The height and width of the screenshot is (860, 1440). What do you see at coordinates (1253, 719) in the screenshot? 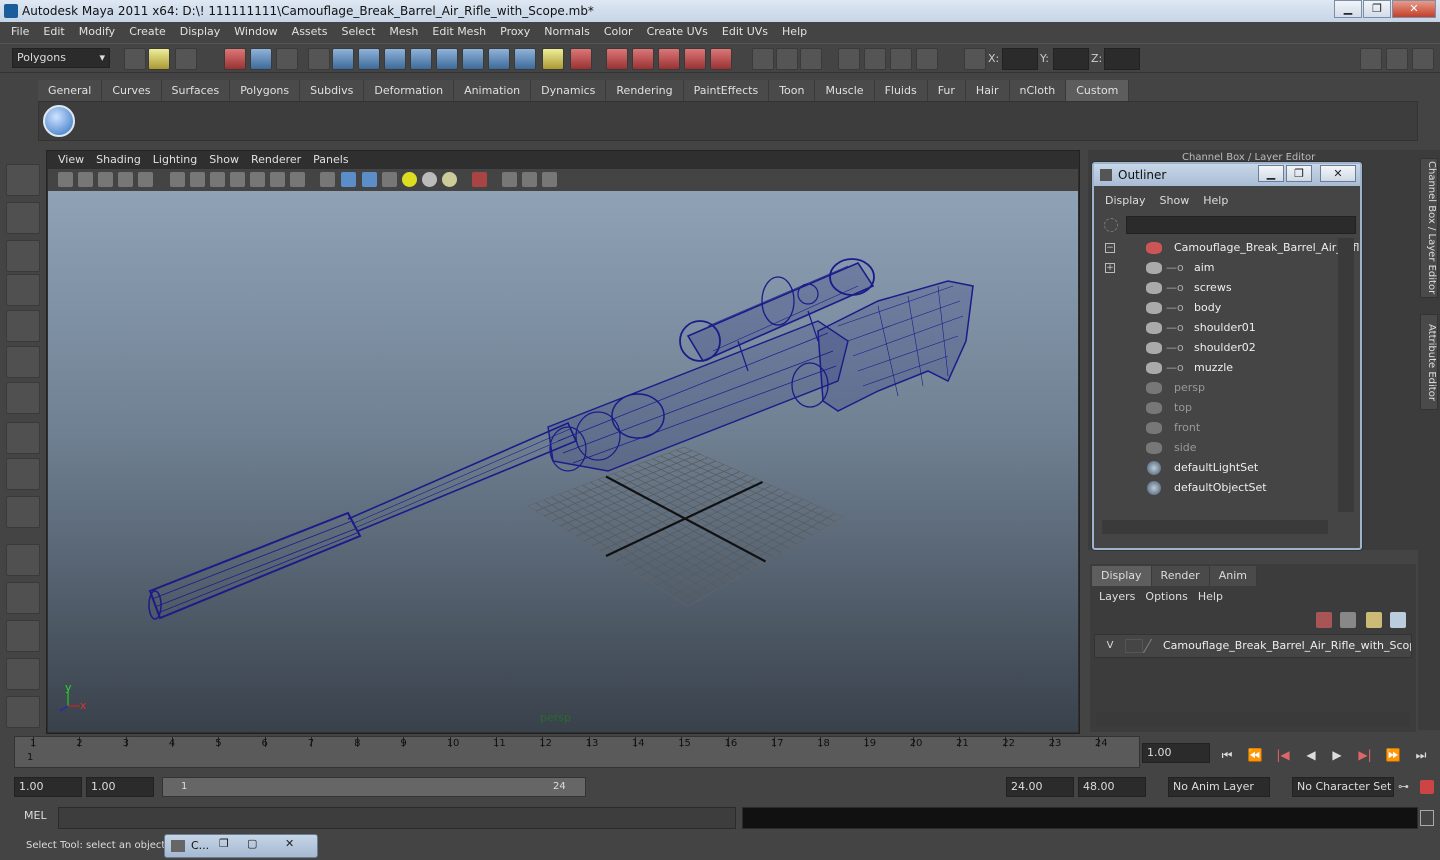
I see `layer-horizontal-scrollbar` at bounding box center [1253, 719].